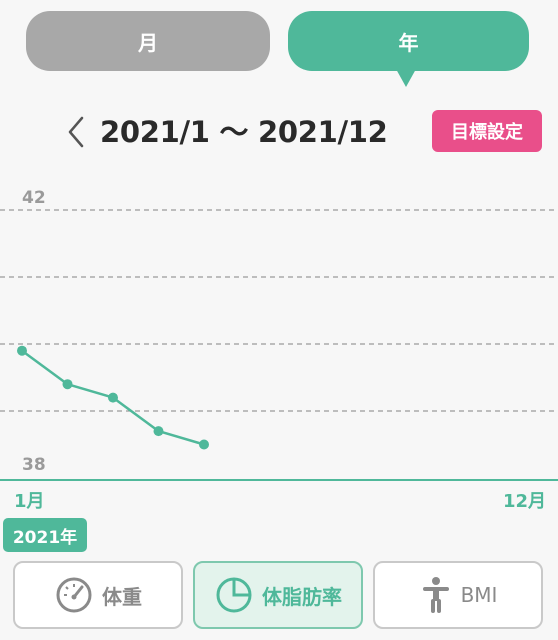 This screenshot has width=558, height=640. I want to click on period-title: 2021/1 〜 2021/12, so click(244, 132).